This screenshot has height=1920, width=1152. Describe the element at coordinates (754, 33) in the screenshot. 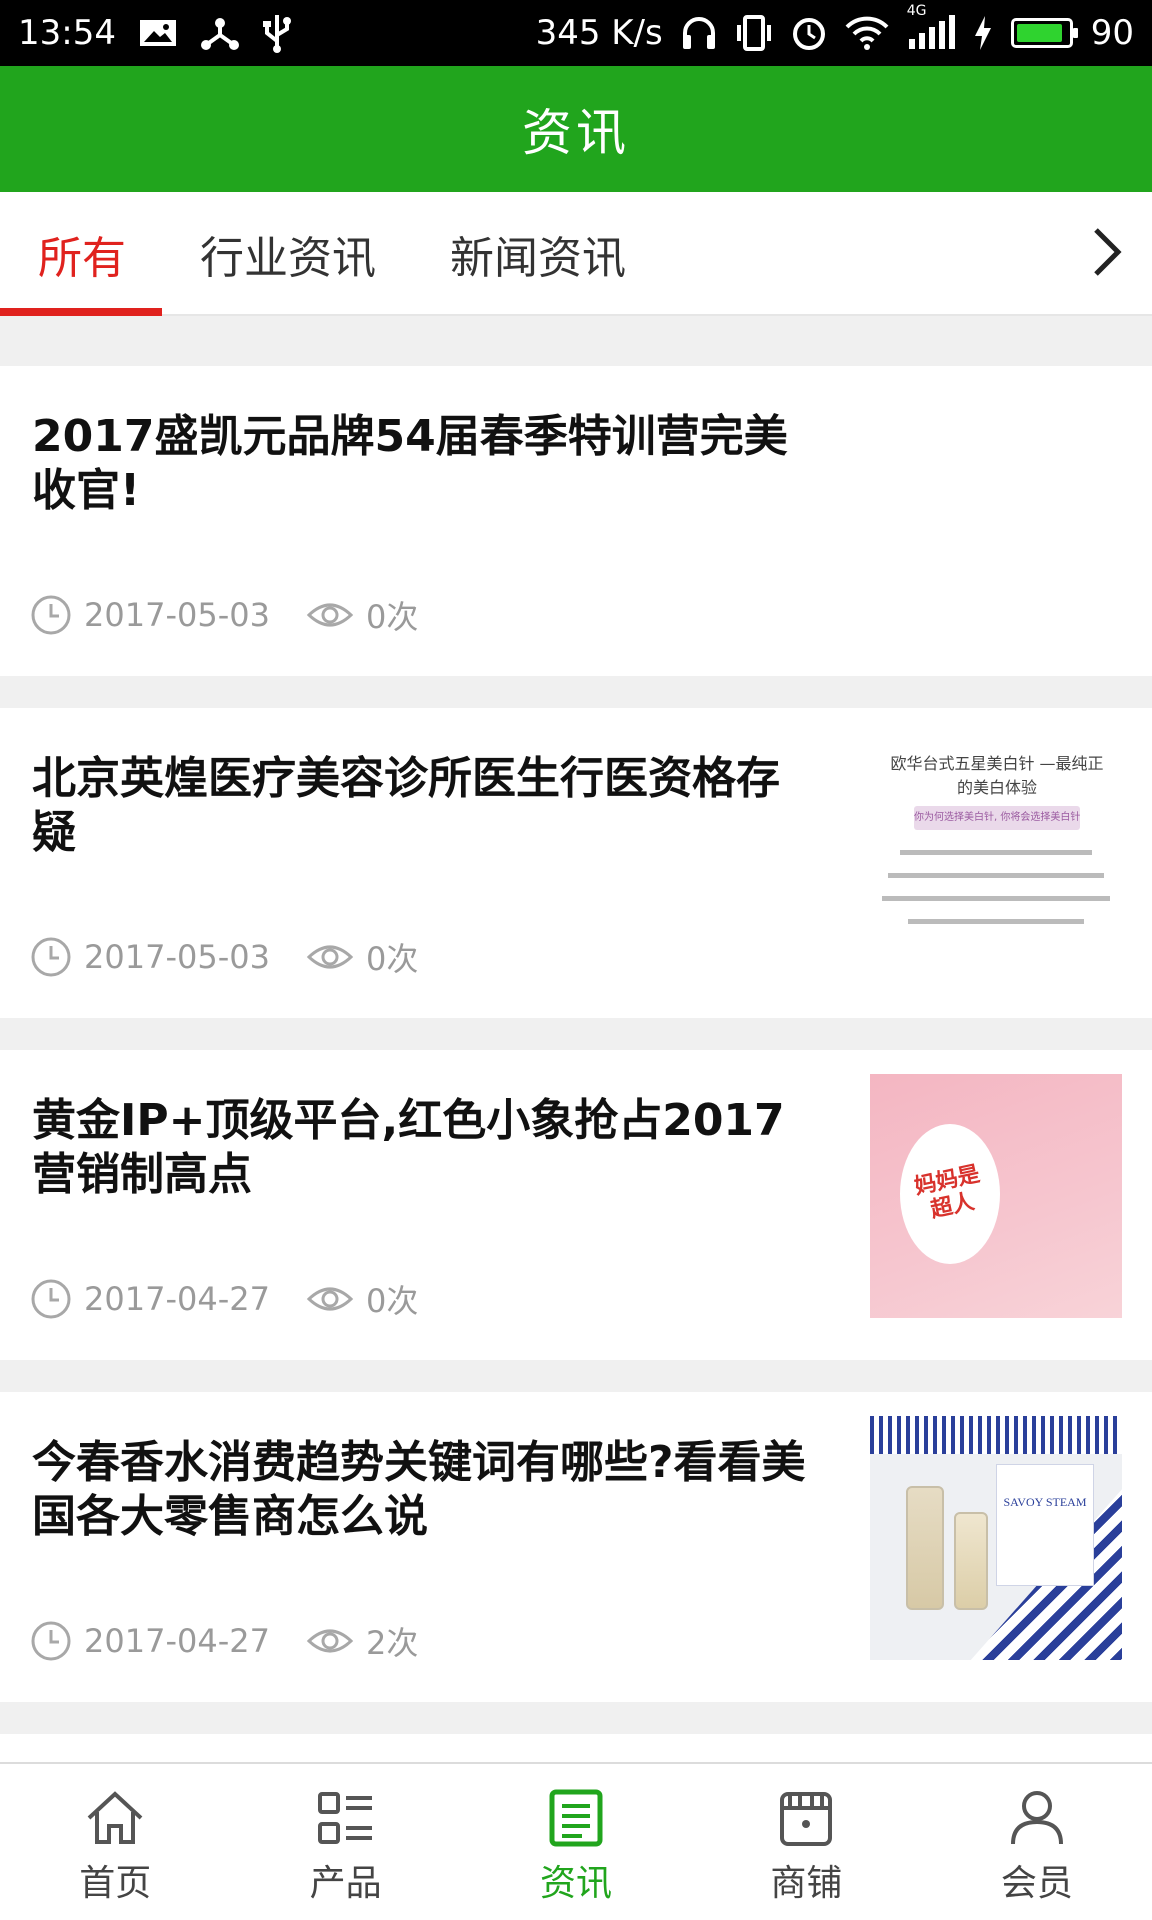

I see `vibrate-icon` at that location.